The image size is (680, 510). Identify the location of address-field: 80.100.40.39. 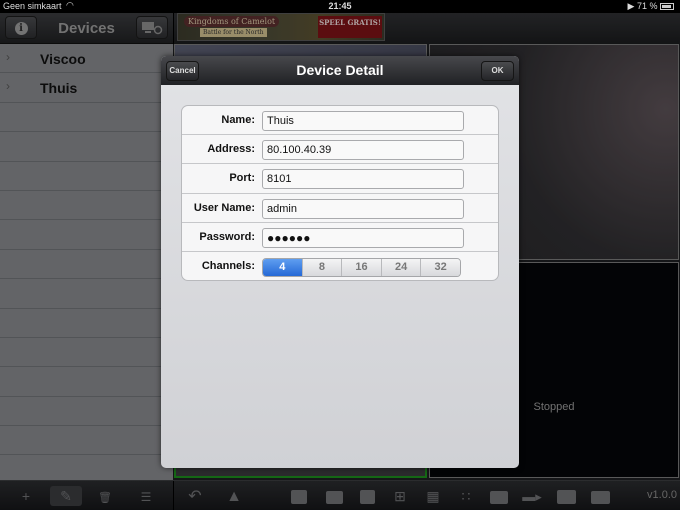
(363, 150).